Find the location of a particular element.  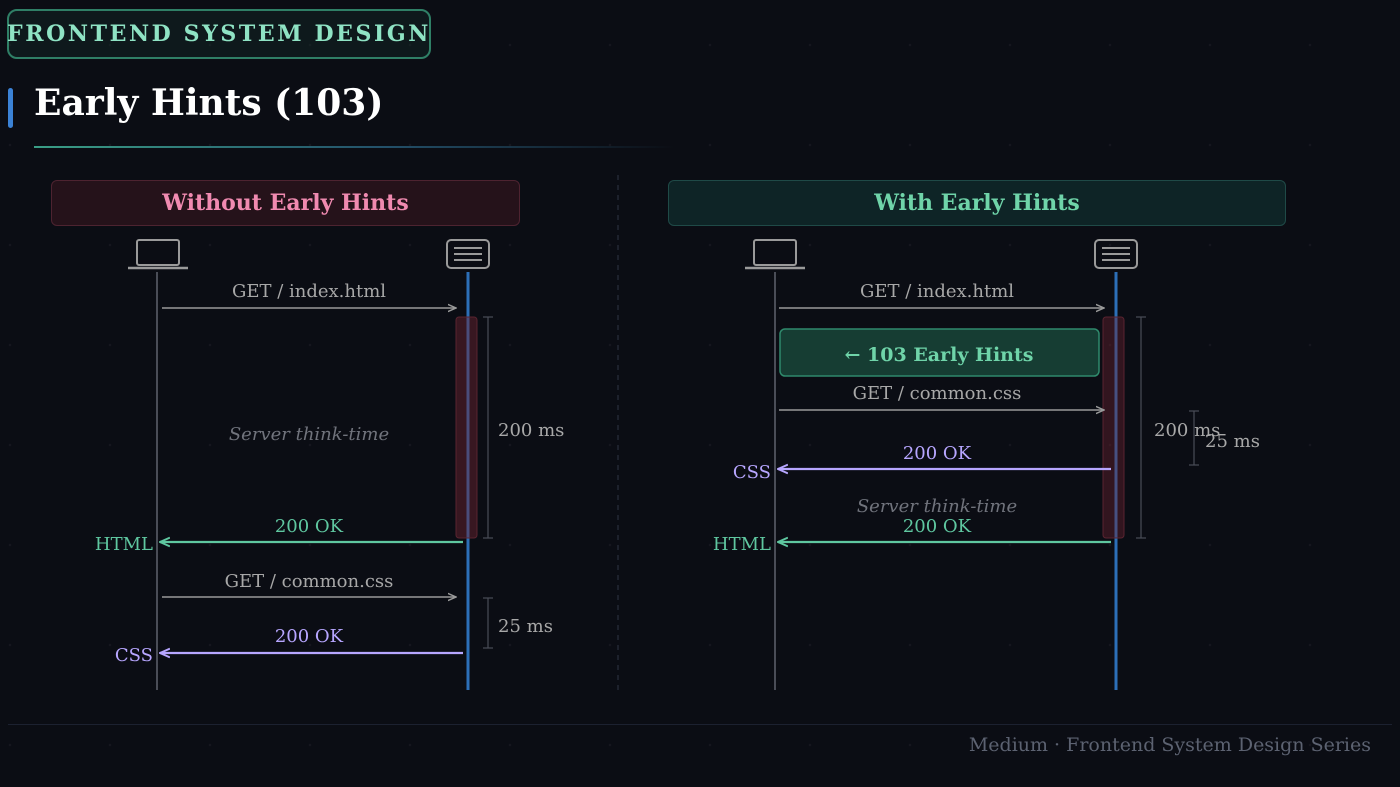

early-hints-label: ← 103 Early Hints is located at coordinates (939, 355).